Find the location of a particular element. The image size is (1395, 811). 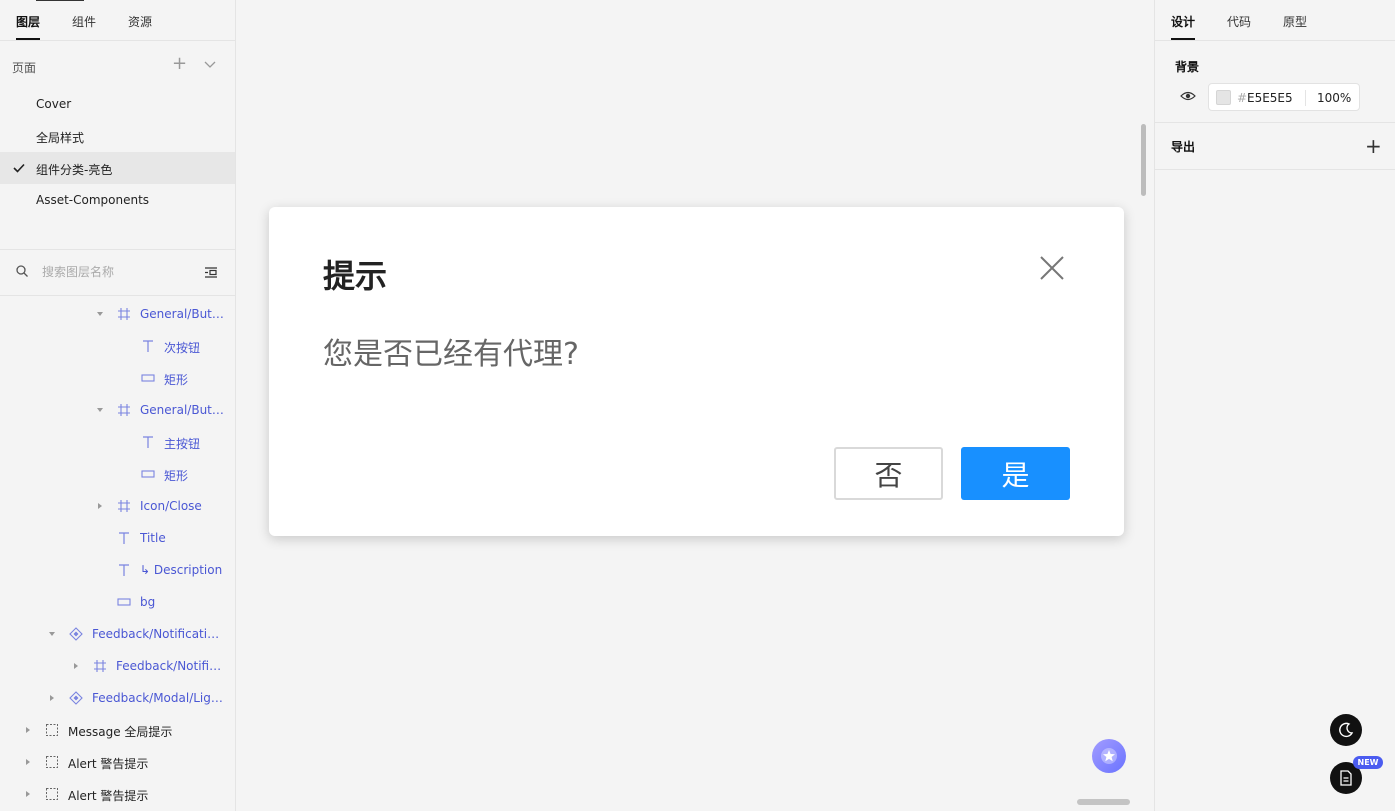

layer-name: Message 全局提示 is located at coordinates (120, 732).